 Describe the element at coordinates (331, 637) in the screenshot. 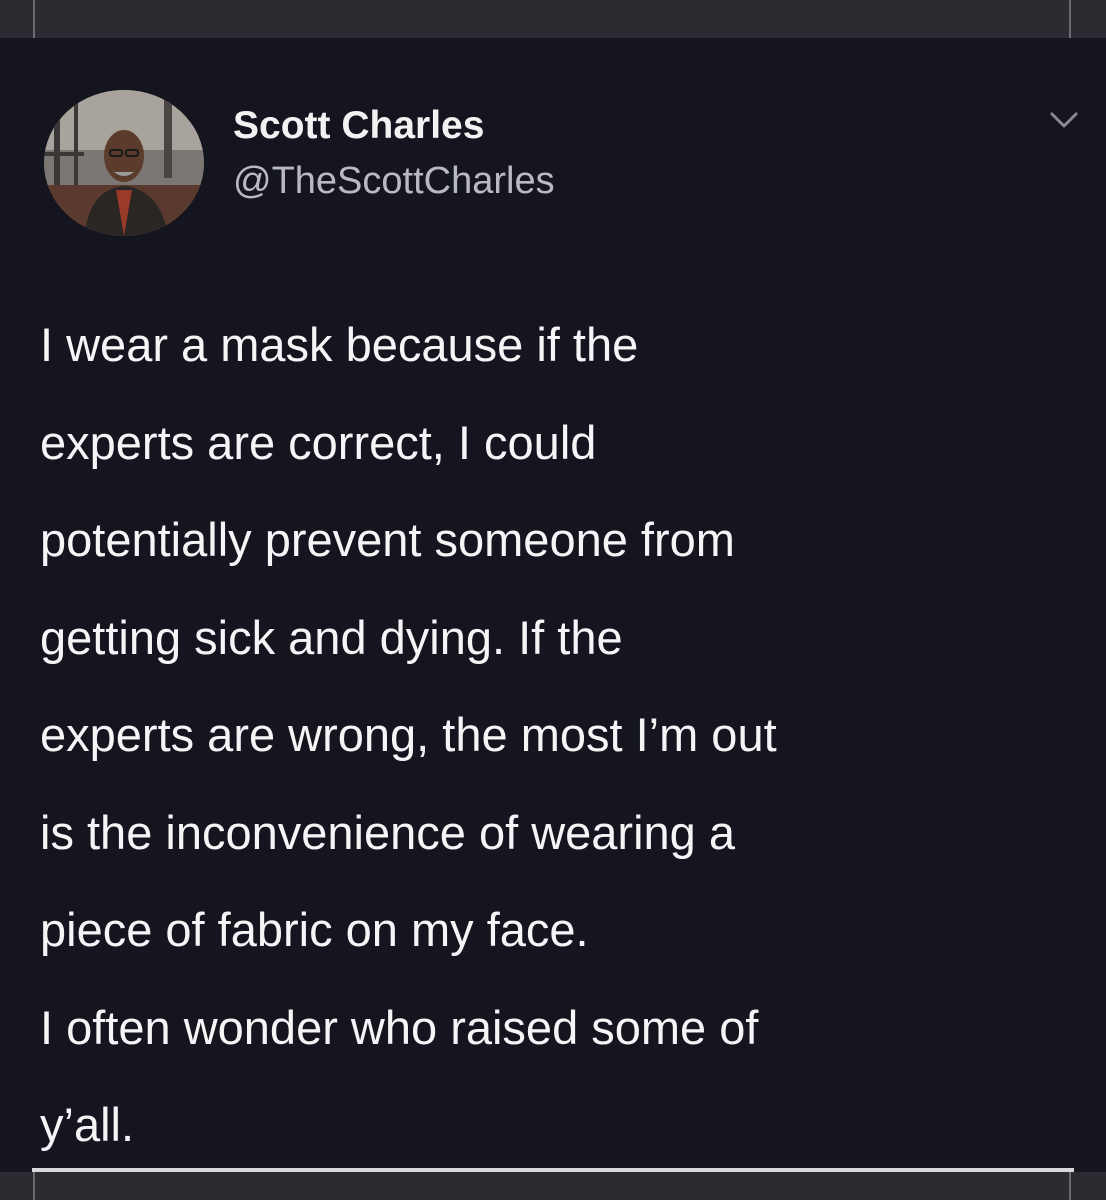

I see `tweet-line: getting sick and dying. If the` at that location.